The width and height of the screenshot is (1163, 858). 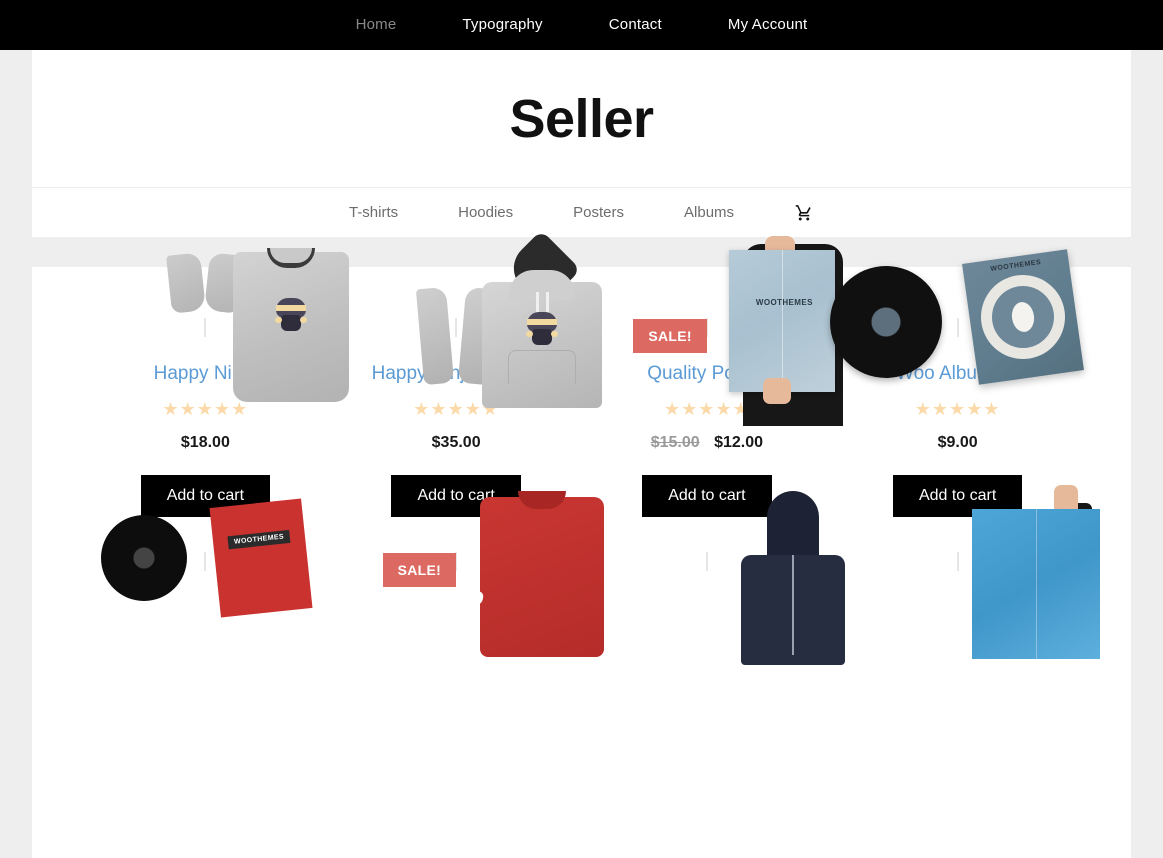 I want to click on price-current: $18.00, so click(x=205, y=442).